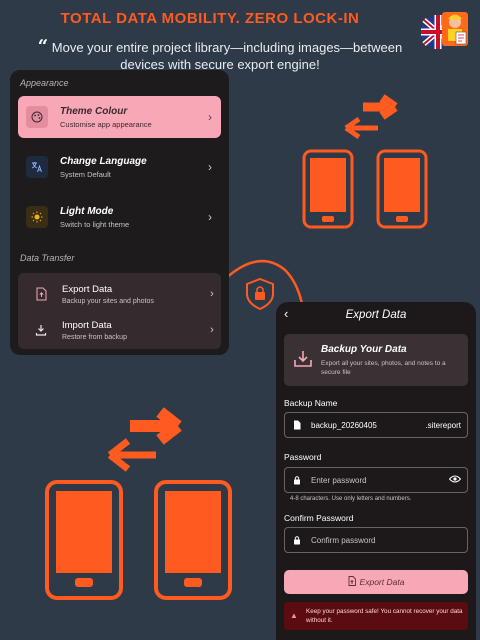 The image size is (480, 640). What do you see at coordinates (297, 425) in the screenshot?
I see `file-icon` at bounding box center [297, 425].